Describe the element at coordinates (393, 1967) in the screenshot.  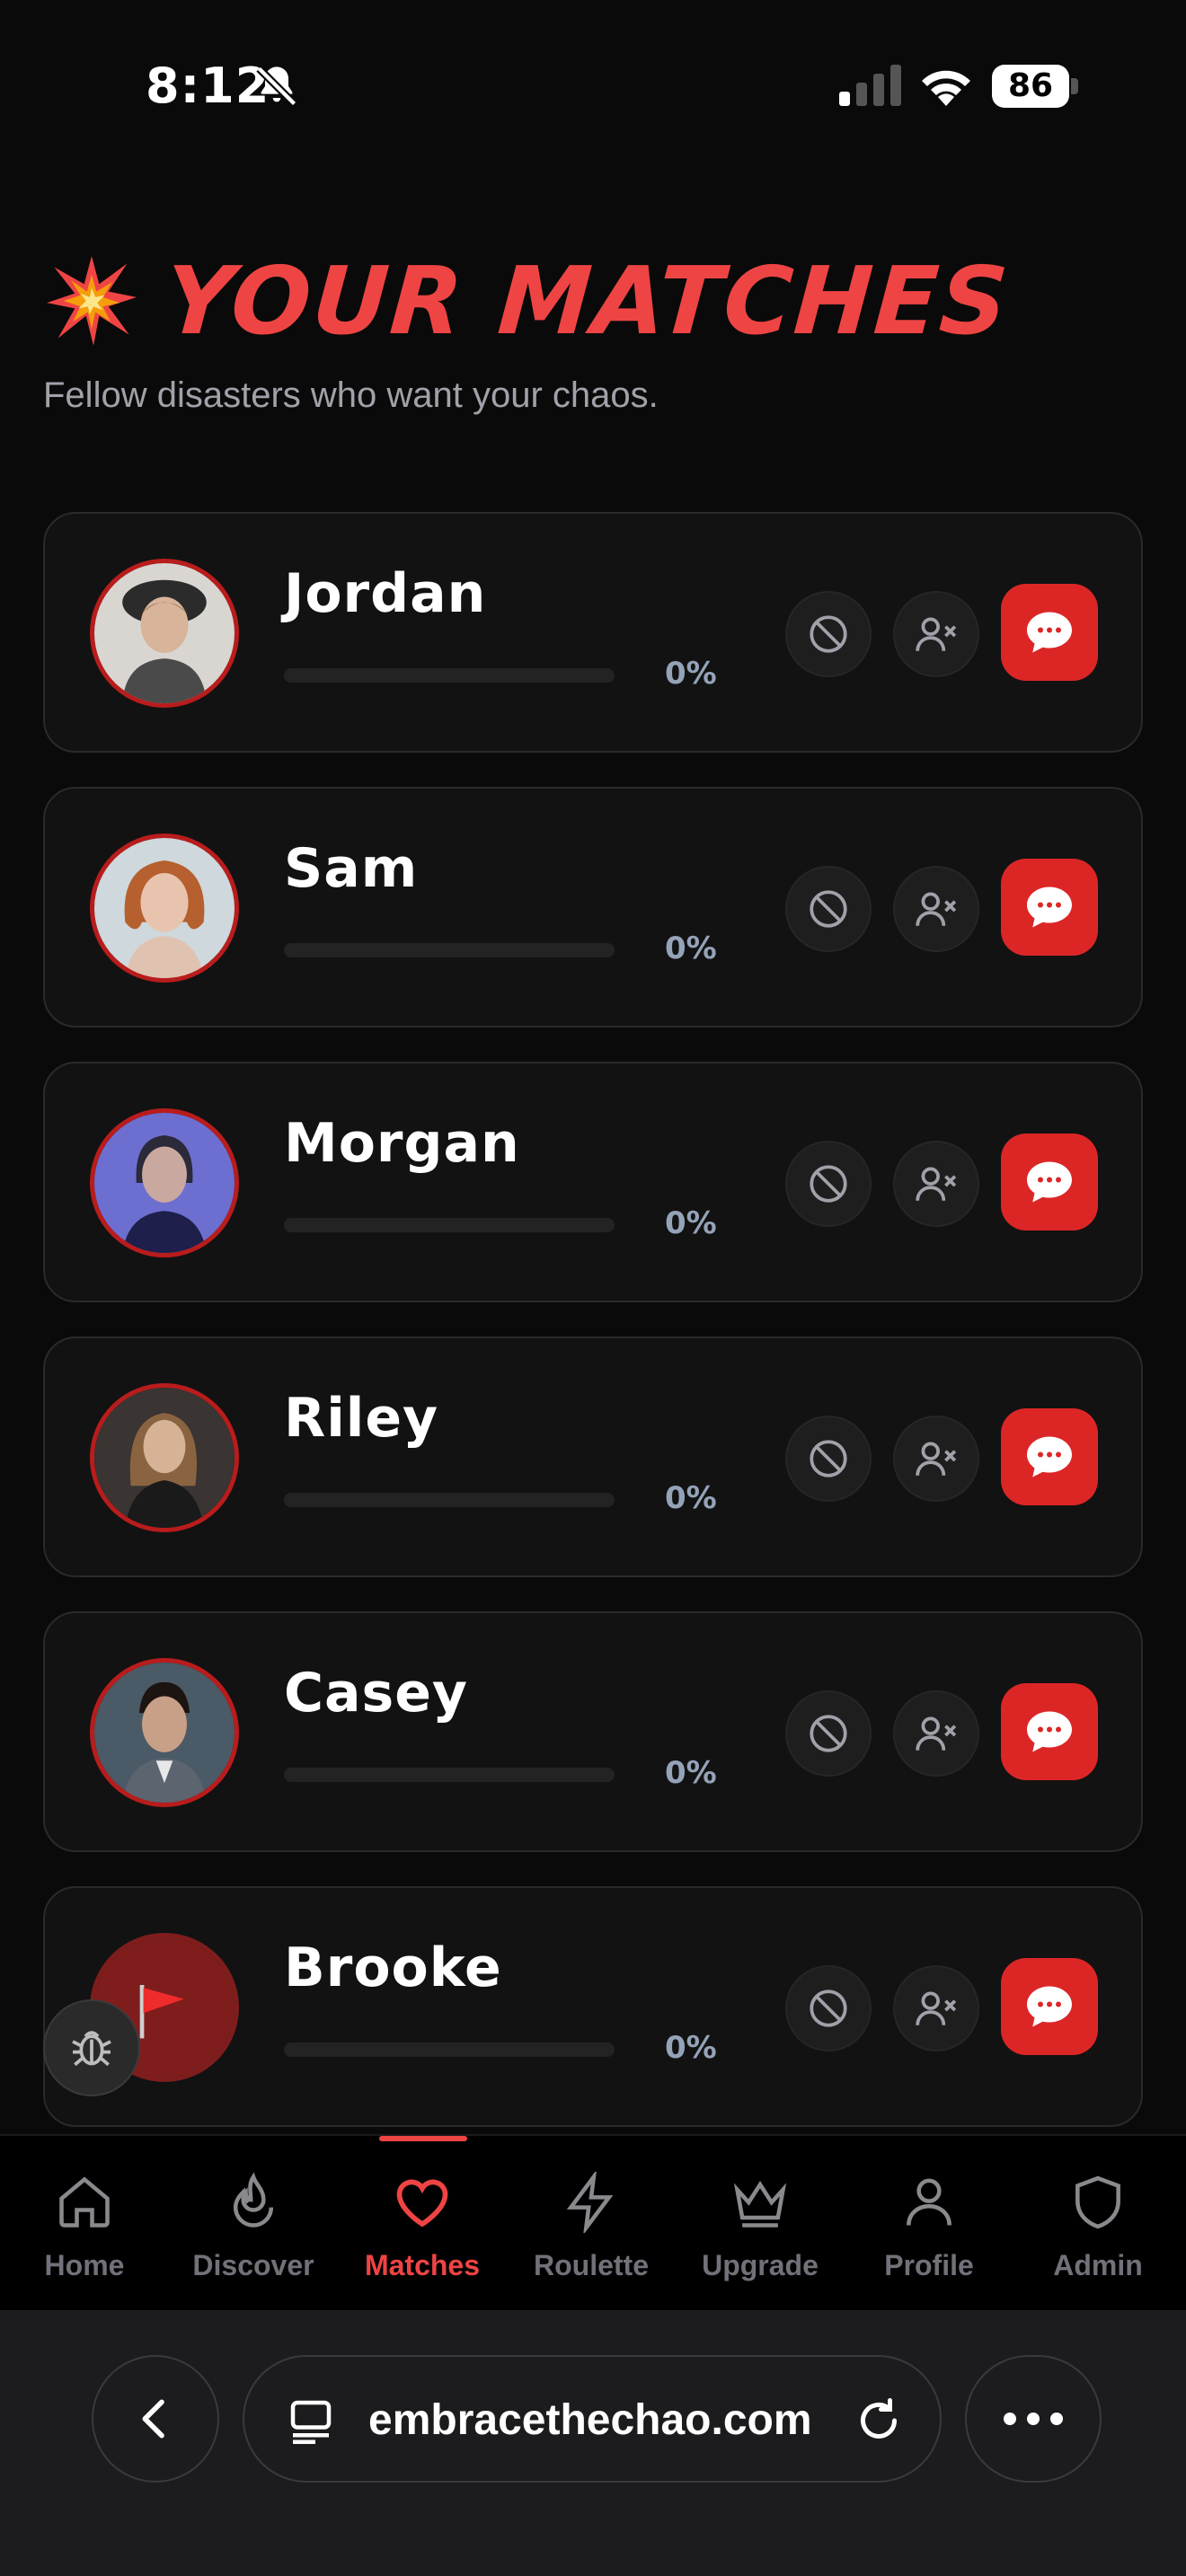
I see `match-name: Brooke` at that location.